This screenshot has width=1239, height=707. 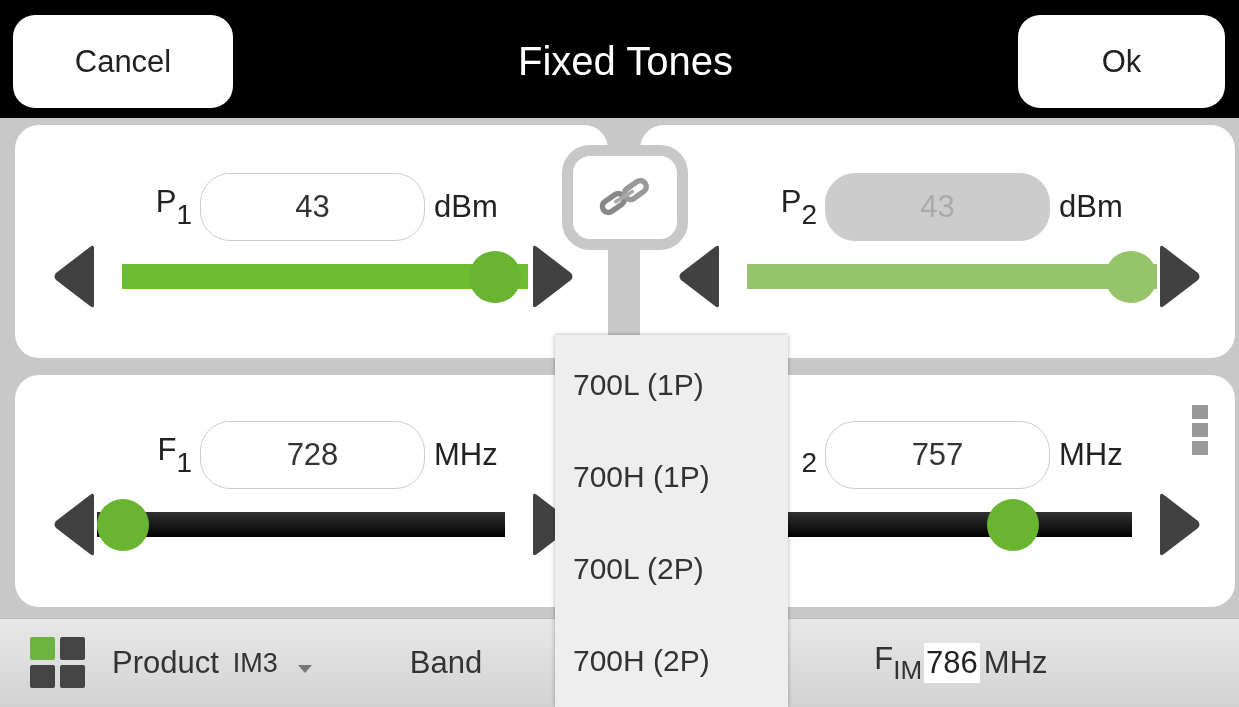 I want to click on product-dropdown: IM3, so click(x=255, y=663).